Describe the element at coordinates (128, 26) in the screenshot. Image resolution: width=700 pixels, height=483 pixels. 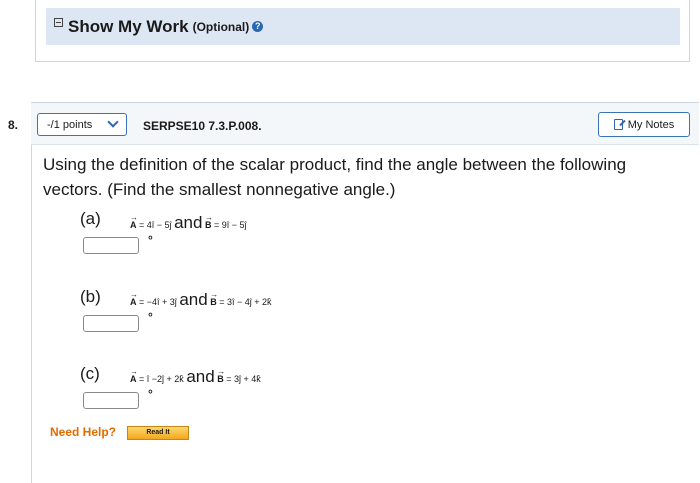
I see `show-my-work-title: Show My Work` at that location.